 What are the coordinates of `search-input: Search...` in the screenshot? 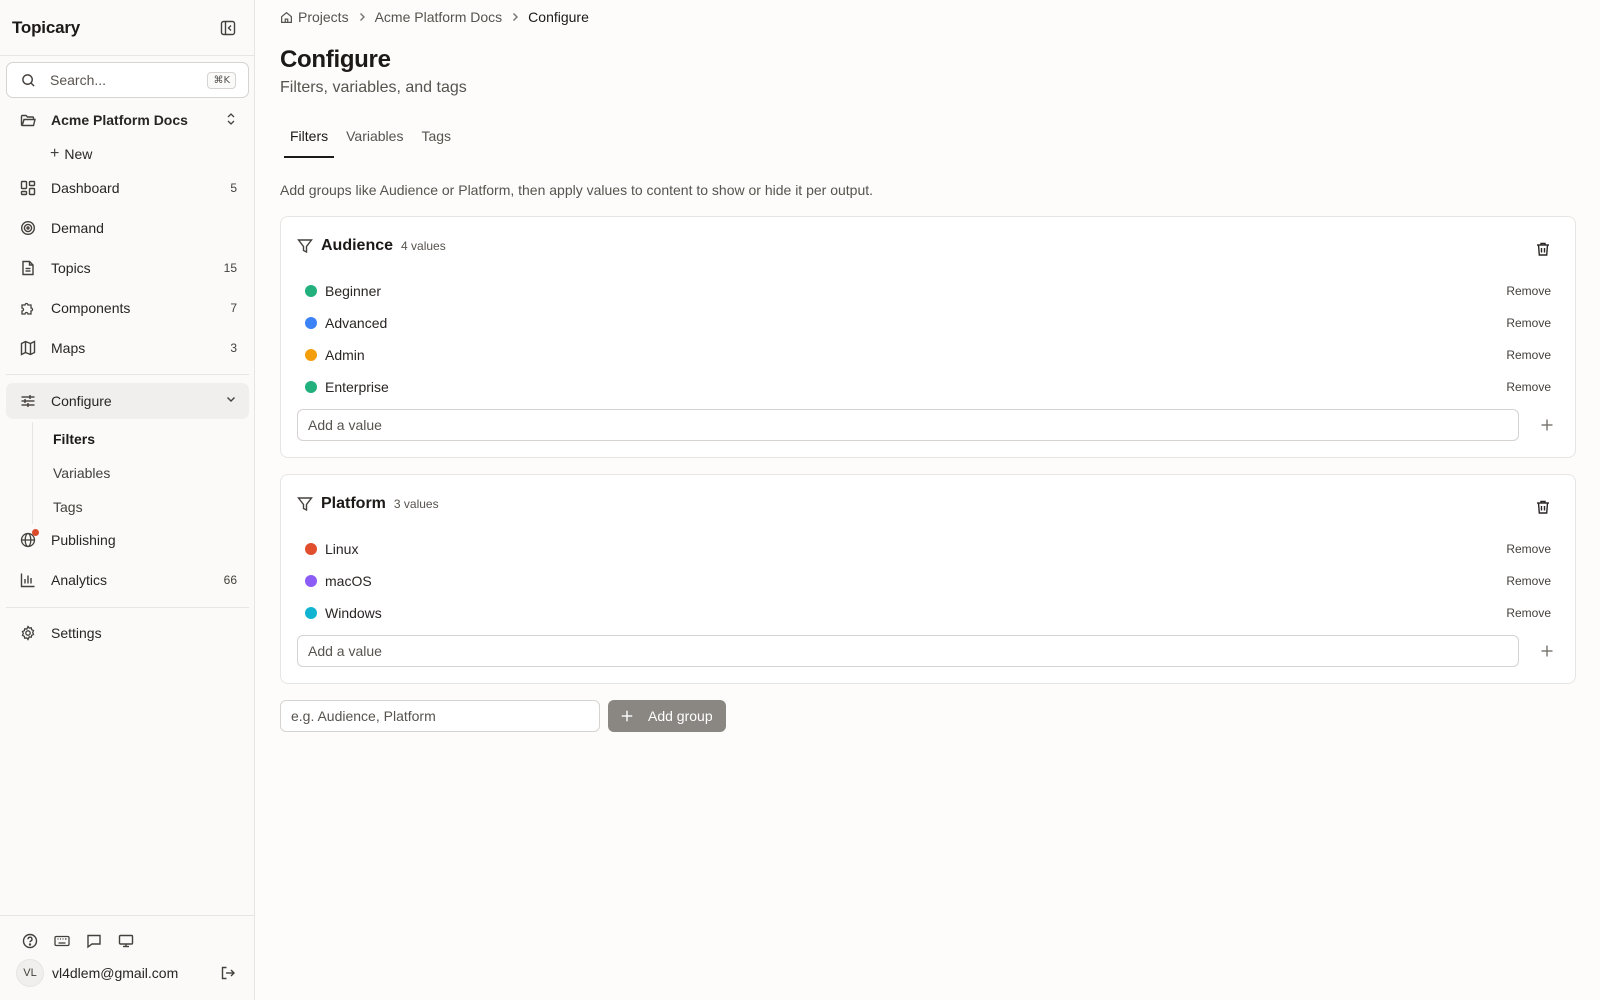 It's located at (128, 80).